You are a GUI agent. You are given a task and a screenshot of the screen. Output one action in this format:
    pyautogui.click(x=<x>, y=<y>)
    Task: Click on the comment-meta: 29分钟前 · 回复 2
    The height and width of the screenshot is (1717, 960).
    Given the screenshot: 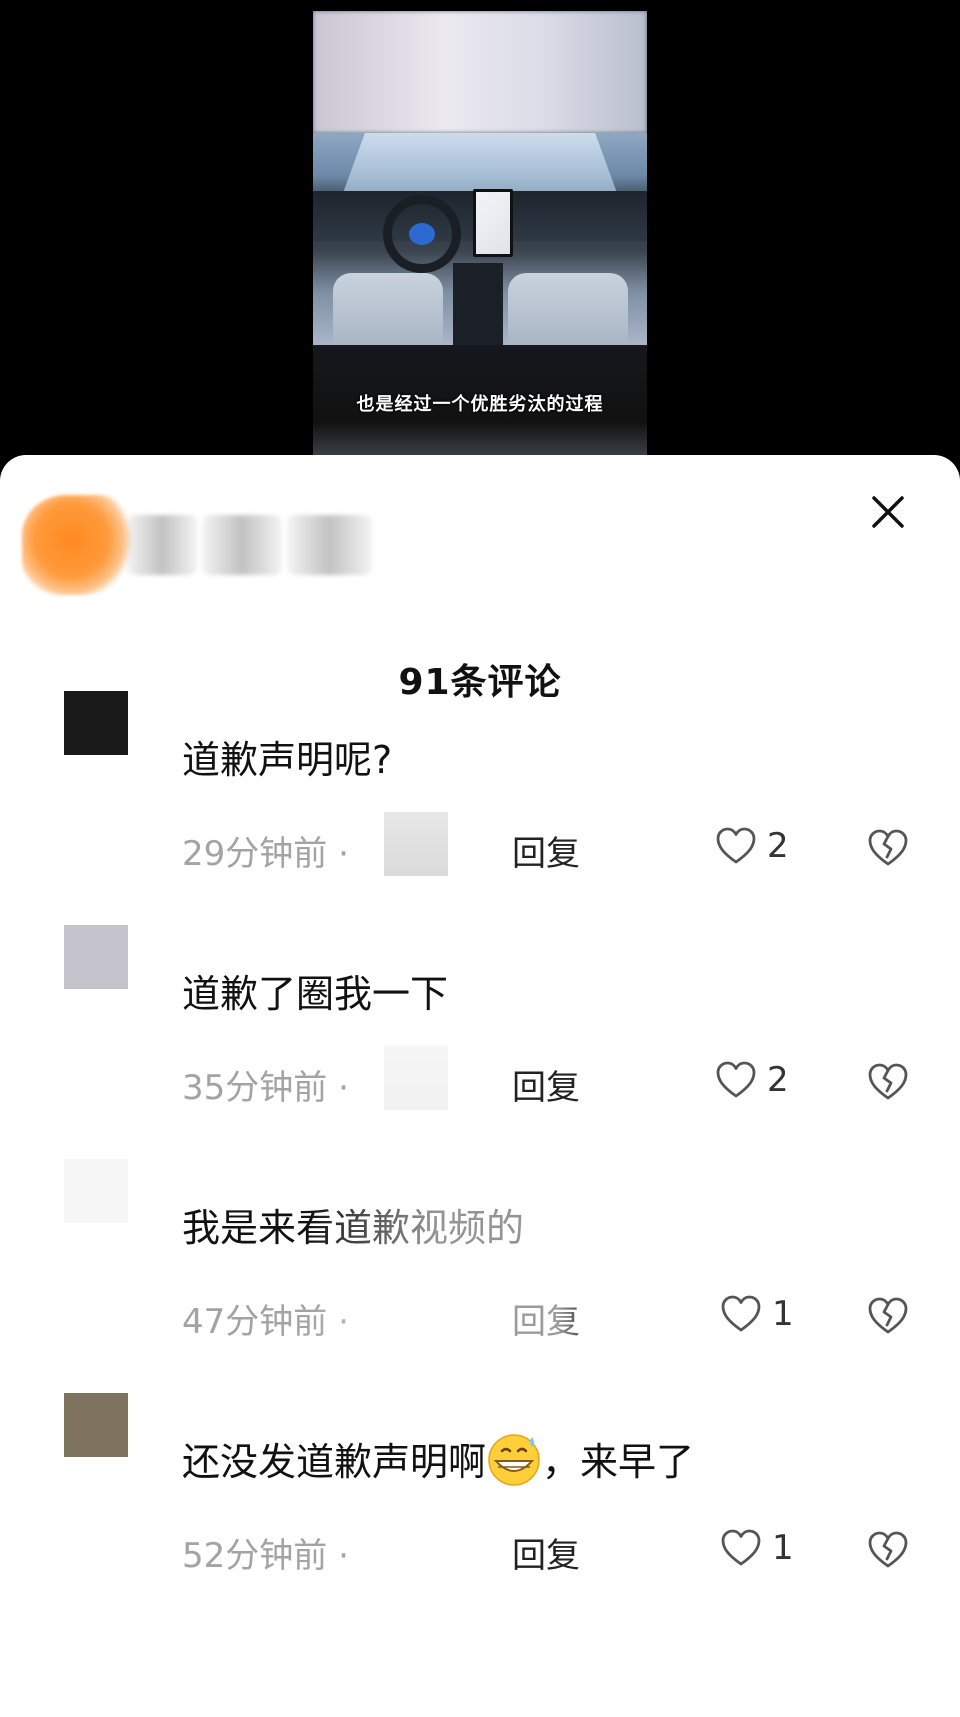 What is the action you would take?
    pyautogui.click(x=562, y=844)
    